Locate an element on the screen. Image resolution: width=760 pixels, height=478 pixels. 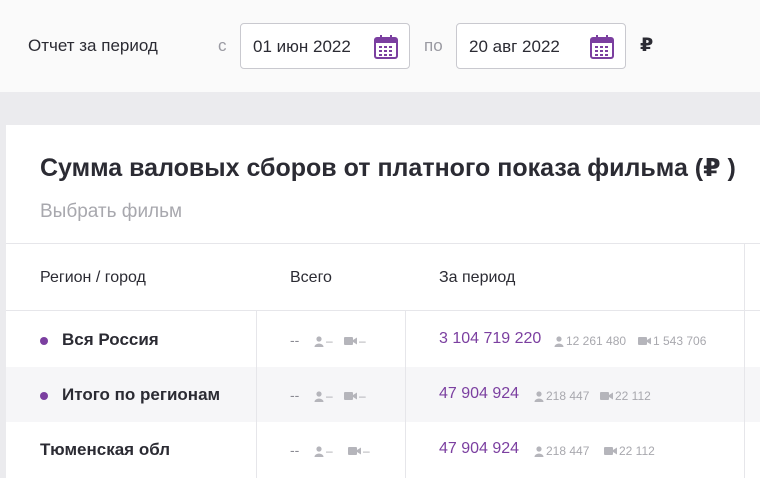
header-period: За период is located at coordinates (477, 278).